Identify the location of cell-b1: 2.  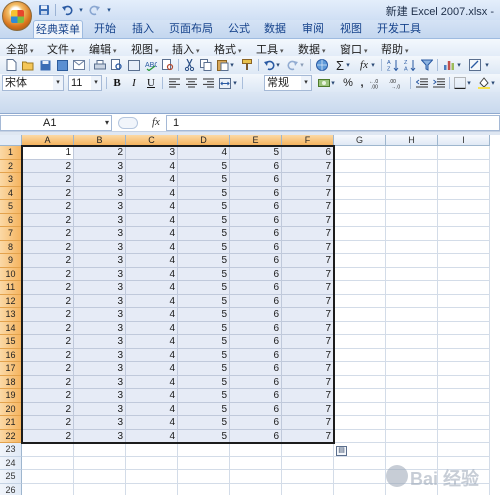
(100, 153).